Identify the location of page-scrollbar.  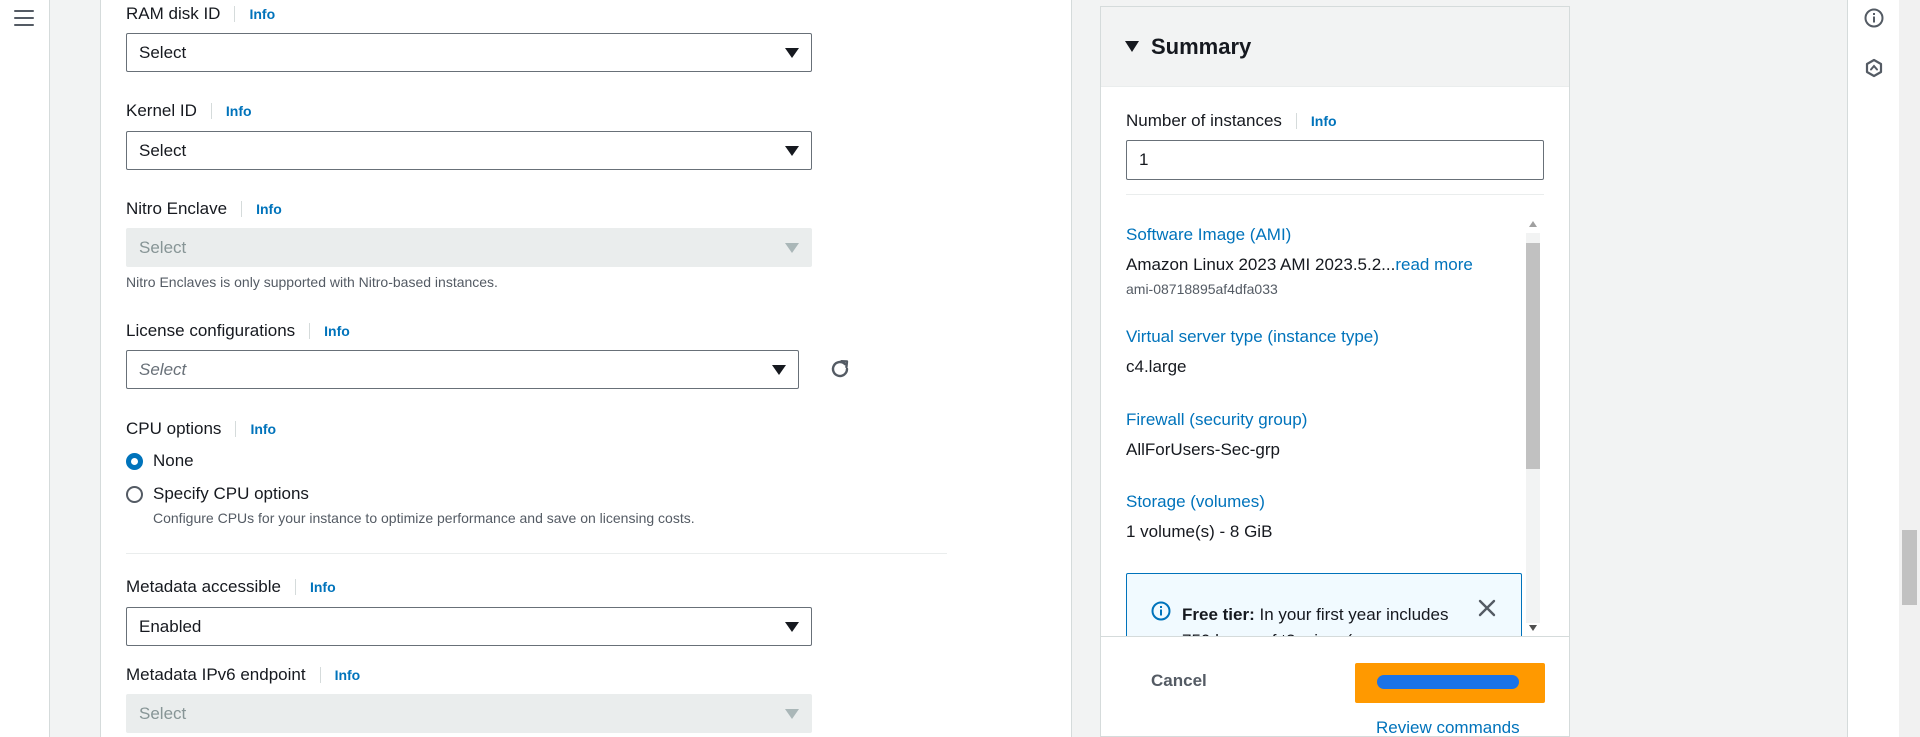
(1909, 368).